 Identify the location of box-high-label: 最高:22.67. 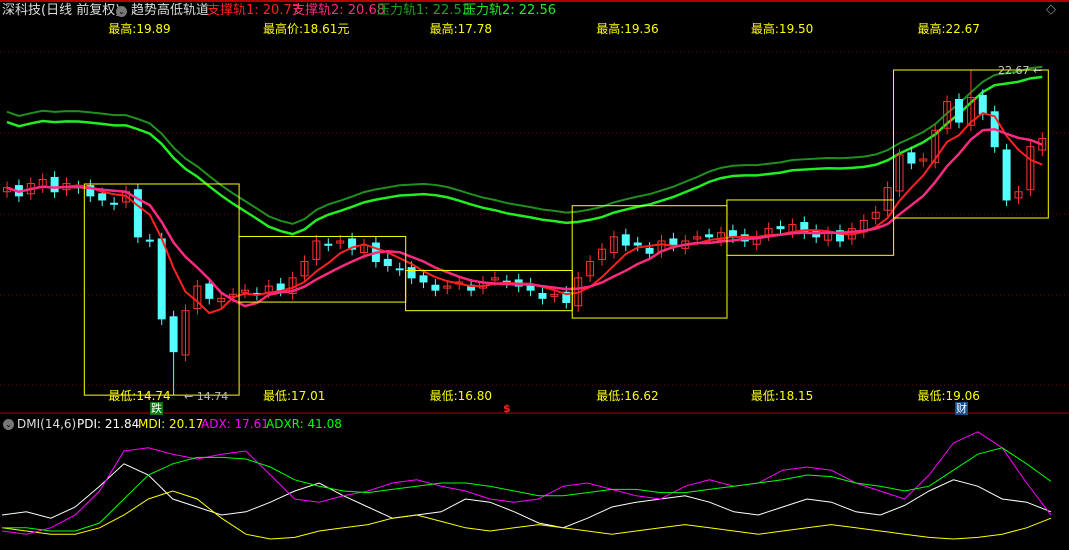
(948, 29).